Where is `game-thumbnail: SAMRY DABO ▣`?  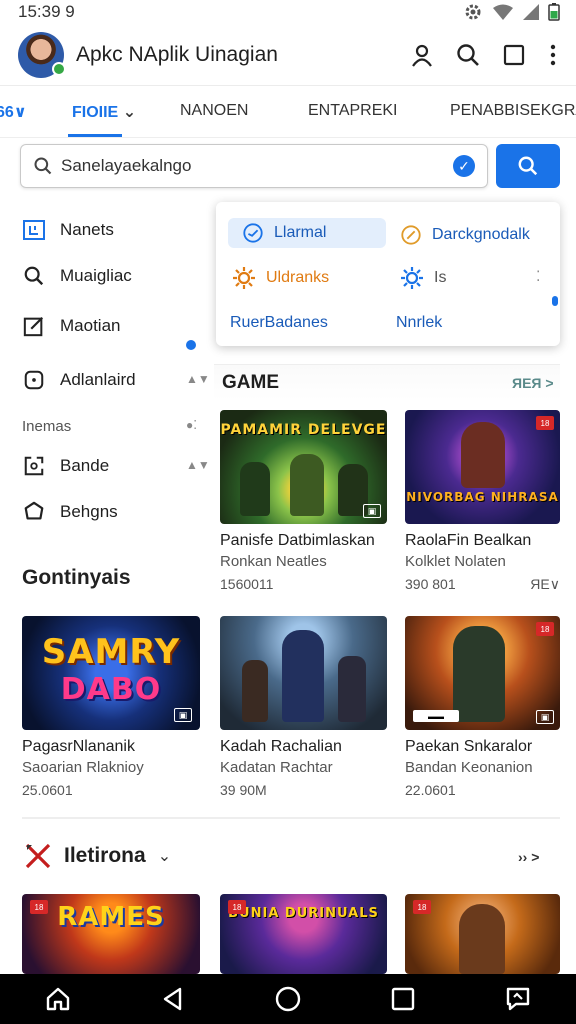 game-thumbnail: SAMRY DABO ▣ is located at coordinates (111, 673).